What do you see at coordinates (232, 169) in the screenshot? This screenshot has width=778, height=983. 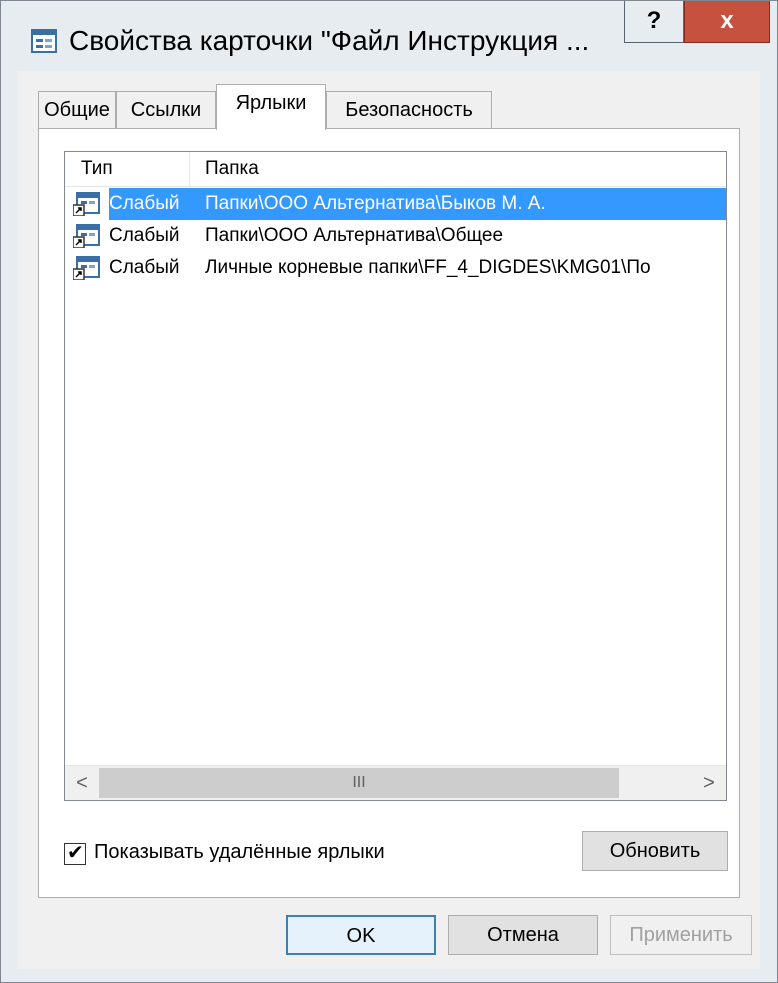 I see `column-header-folder: Папка` at bounding box center [232, 169].